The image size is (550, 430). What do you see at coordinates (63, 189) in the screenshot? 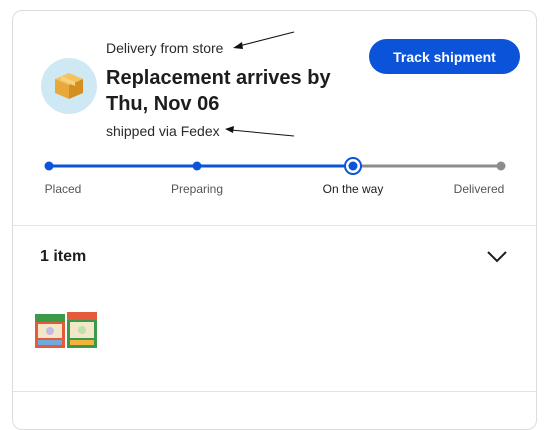
I see `step-label-placed: Placed` at bounding box center [63, 189].